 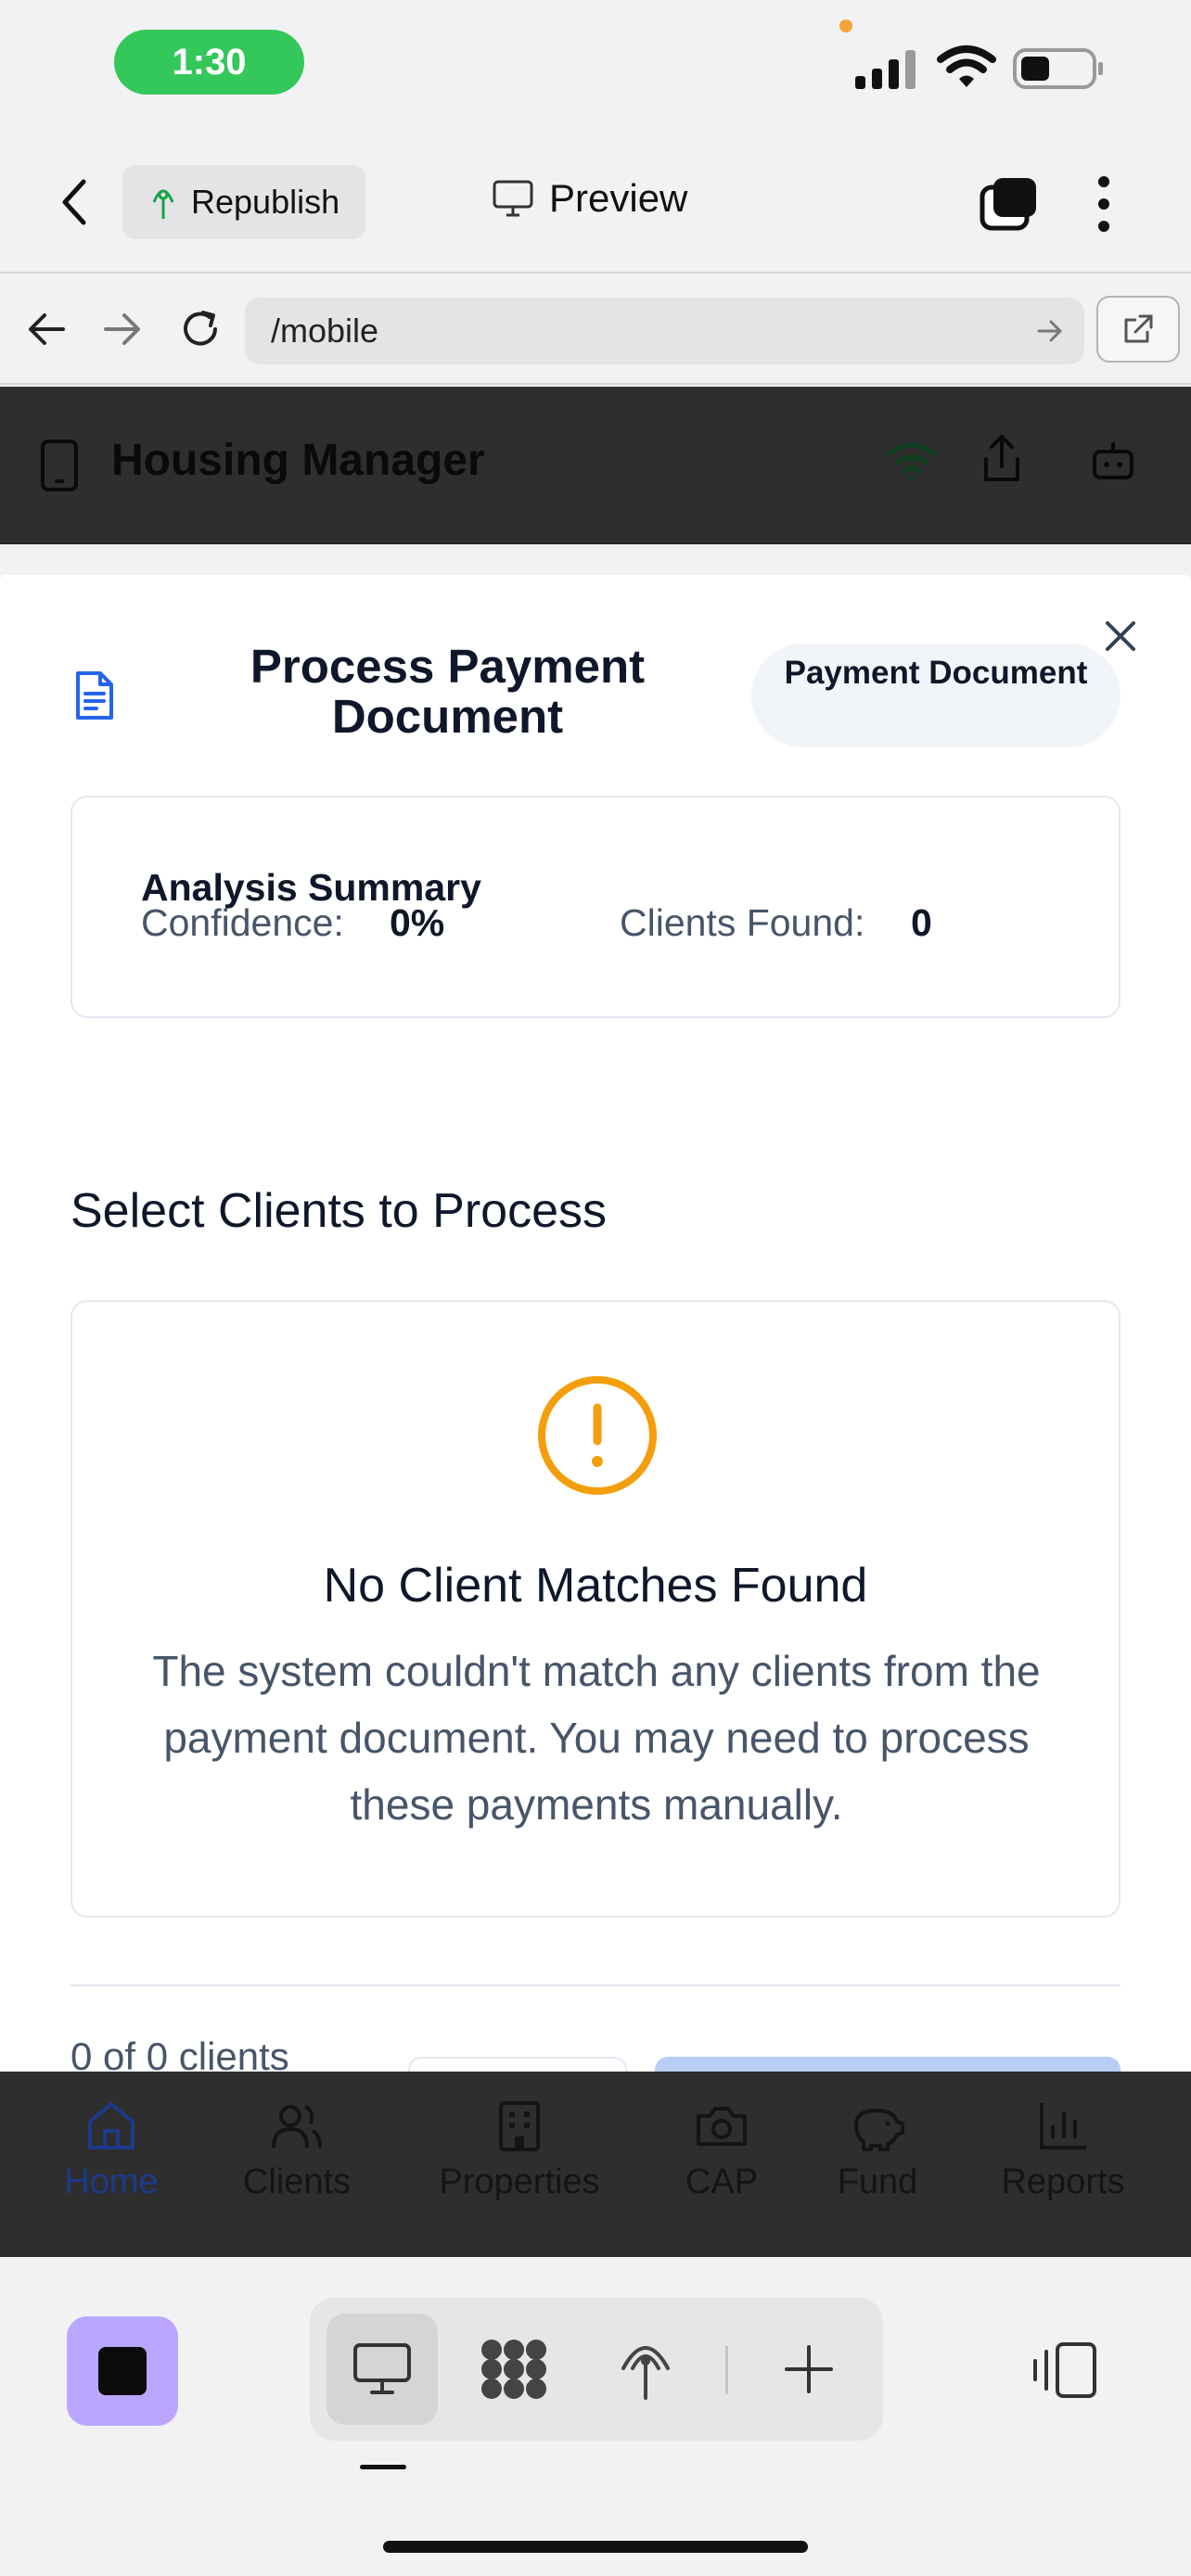 What do you see at coordinates (726, 2370) in the screenshot?
I see `mode-separator` at bounding box center [726, 2370].